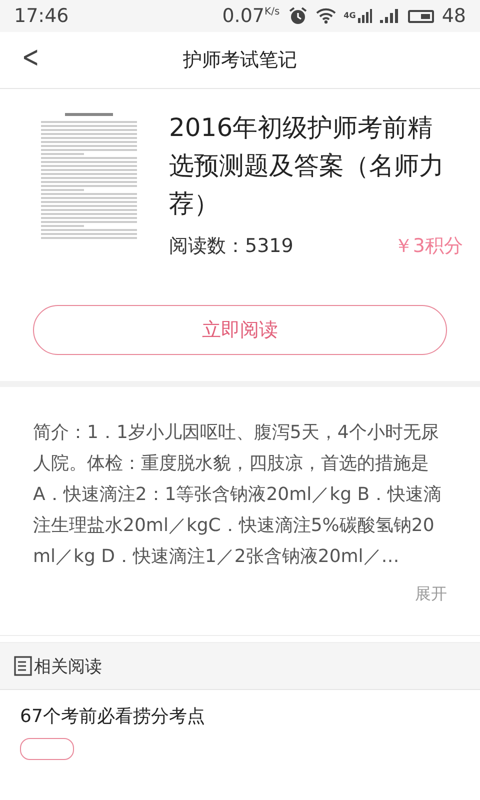 This screenshot has height=800, width=480. What do you see at coordinates (68, 667) in the screenshot?
I see `related-heading: 相关阅读` at bounding box center [68, 667].